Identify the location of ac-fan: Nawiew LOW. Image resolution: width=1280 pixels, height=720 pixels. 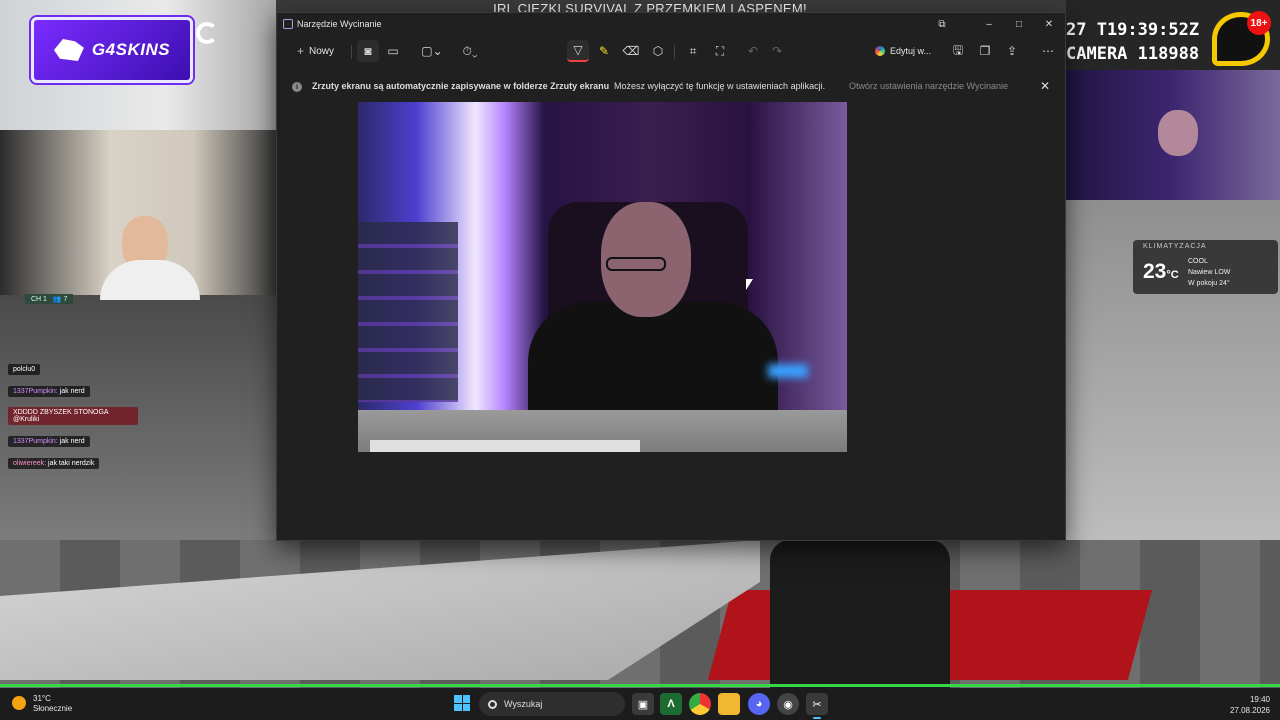
(1209, 272).